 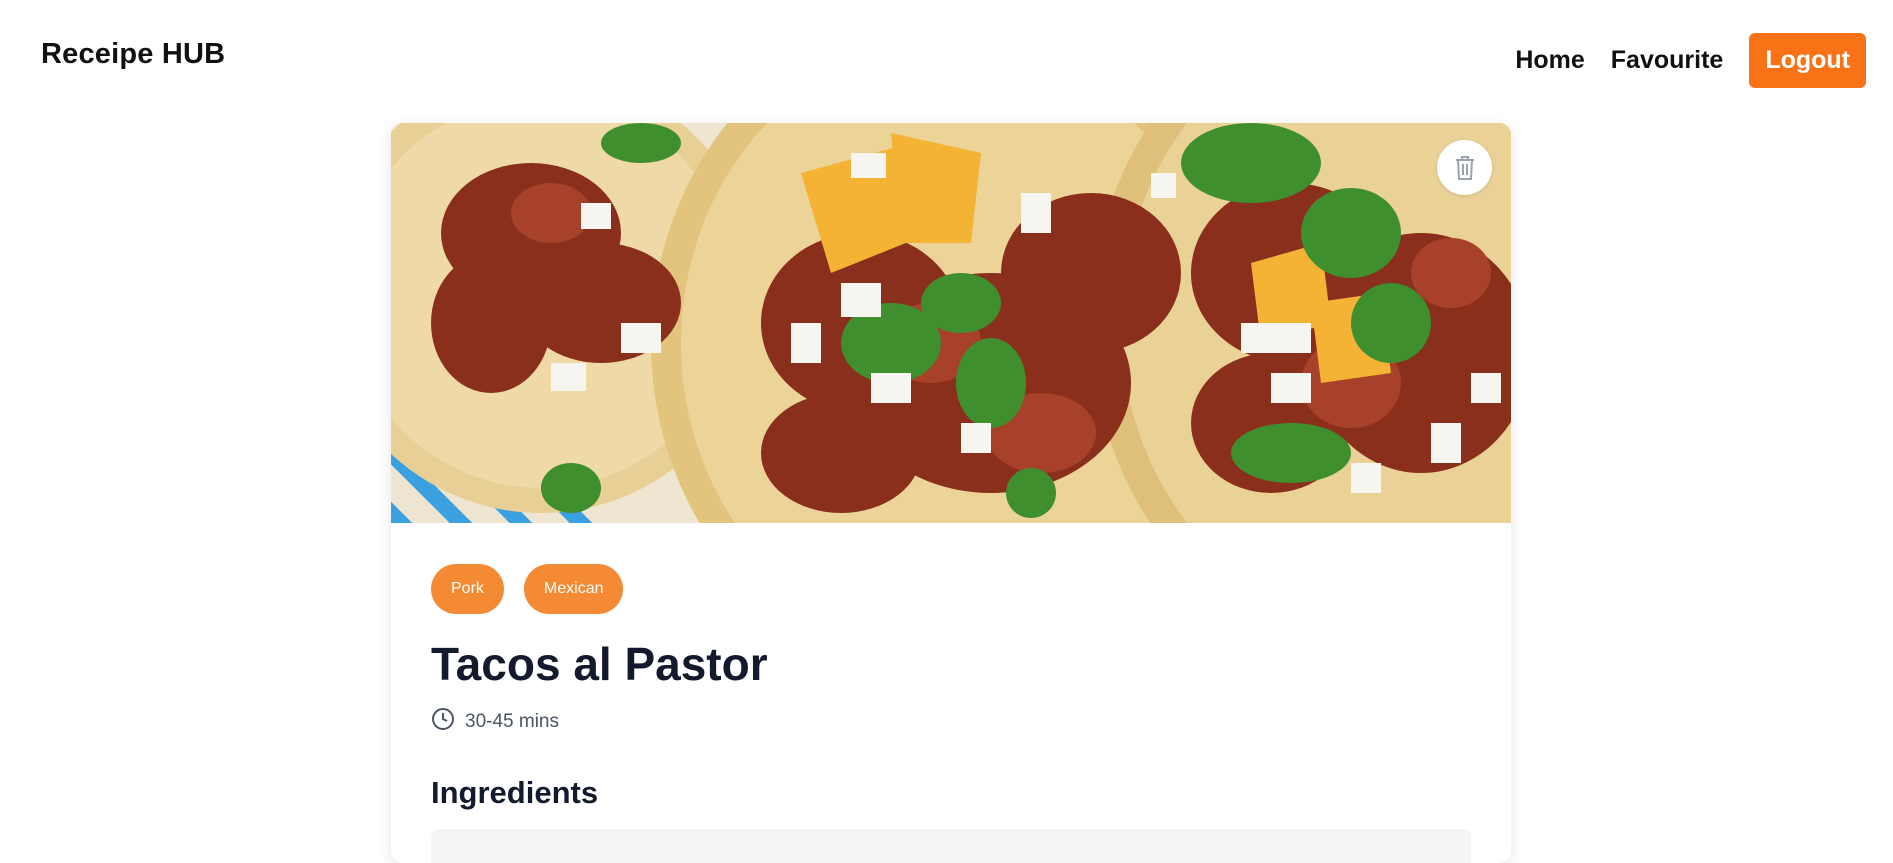 I want to click on ingredients-heading: Ingredients, so click(x=515, y=792).